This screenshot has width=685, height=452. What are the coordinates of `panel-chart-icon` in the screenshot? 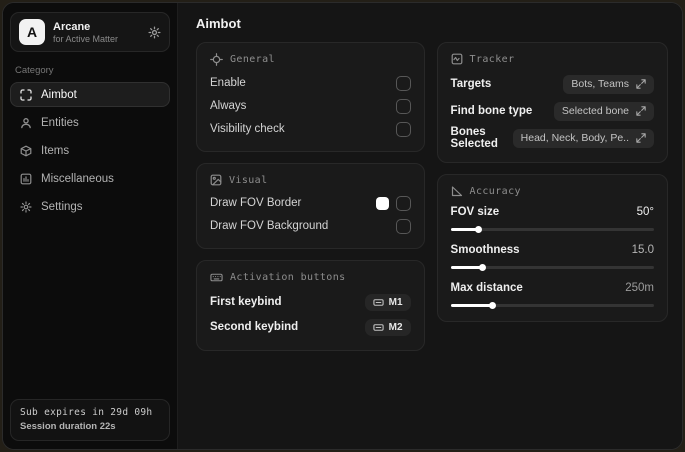 It's located at (26, 179).